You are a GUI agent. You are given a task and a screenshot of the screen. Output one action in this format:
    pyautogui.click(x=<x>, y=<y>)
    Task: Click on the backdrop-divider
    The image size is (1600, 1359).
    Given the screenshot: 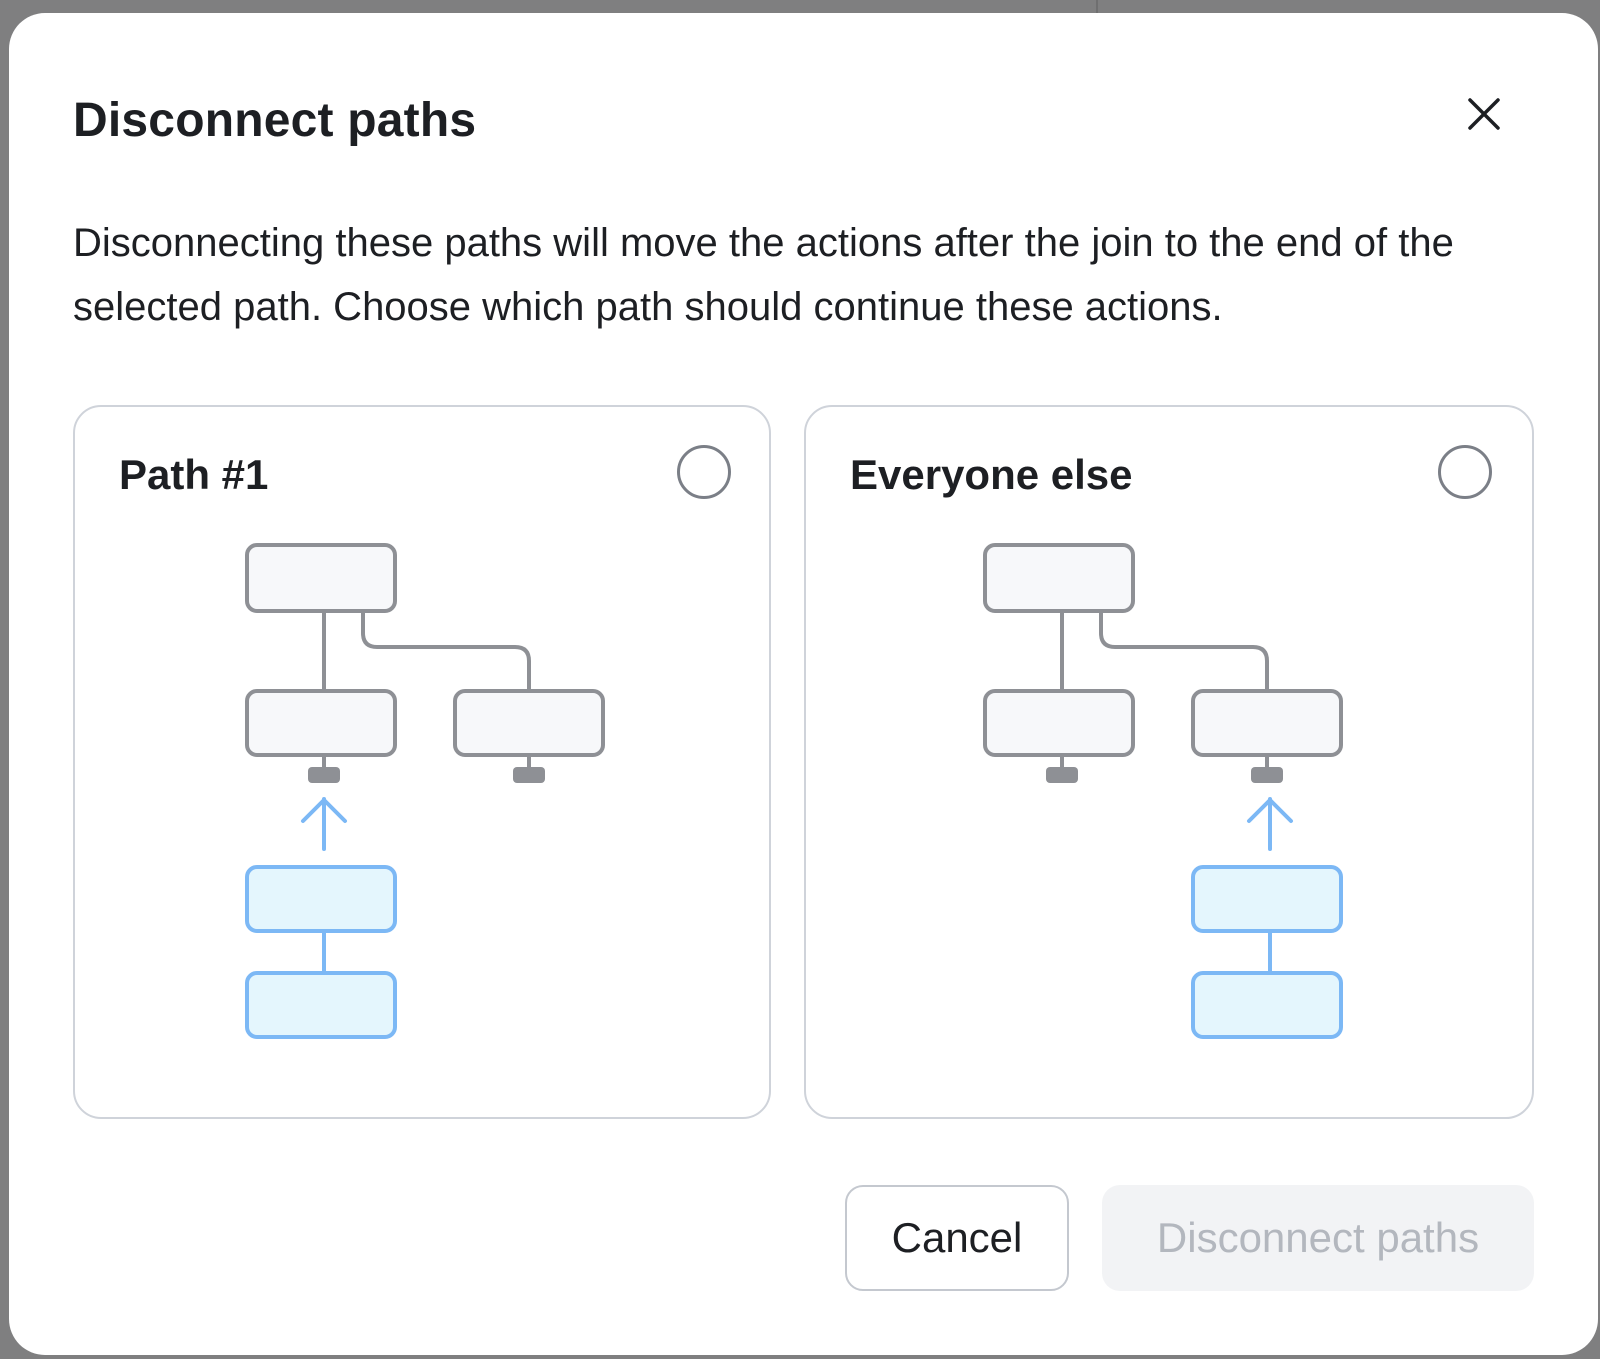 What is the action you would take?
    pyautogui.click(x=1097, y=7)
    